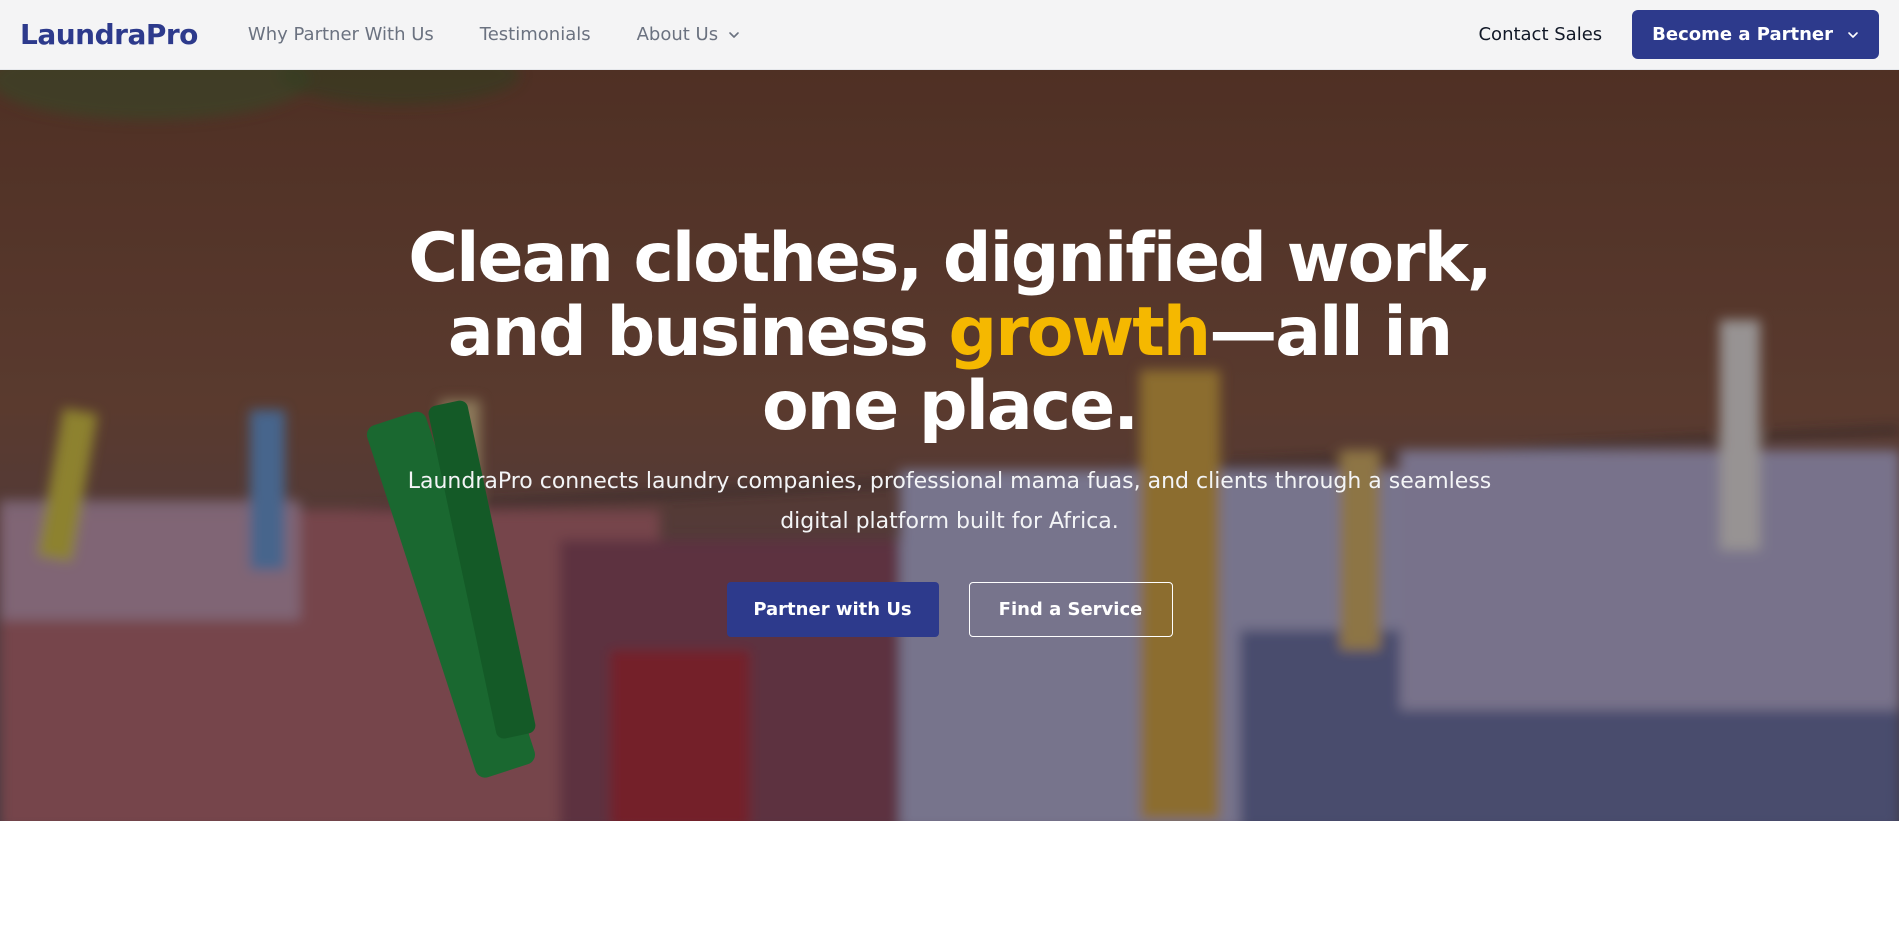  What do you see at coordinates (949, 609) in the screenshot?
I see `hero-cta-group: Partner with Us Find a Service` at bounding box center [949, 609].